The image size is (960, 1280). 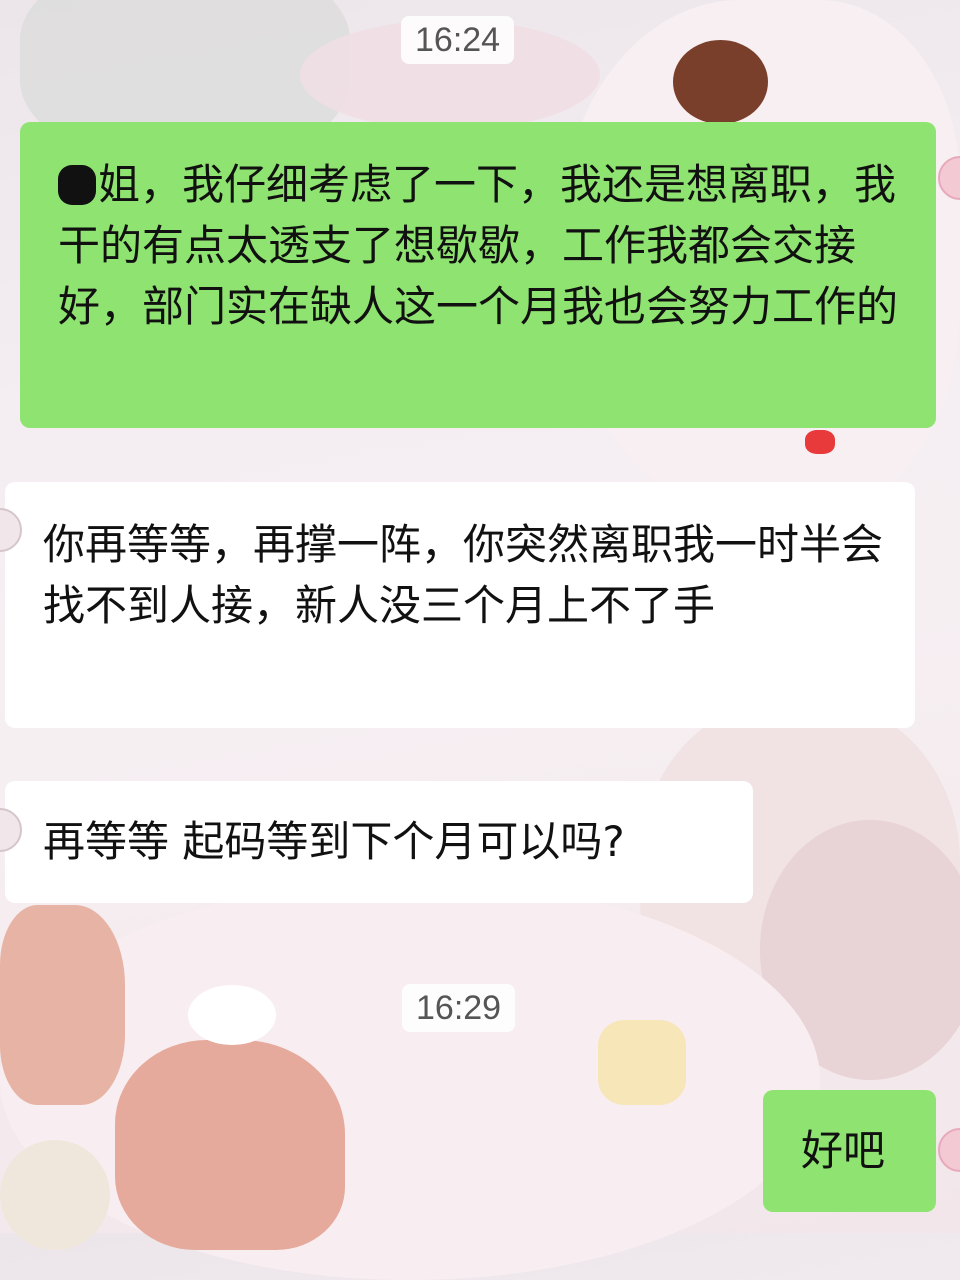 What do you see at coordinates (820, 442) in the screenshot?
I see `background-plush-bow` at bounding box center [820, 442].